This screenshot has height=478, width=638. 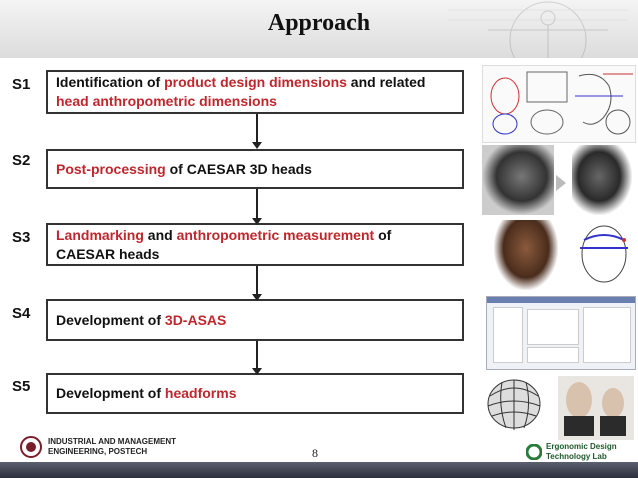 I want to click on page-number: 8, so click(x=315, y=453).